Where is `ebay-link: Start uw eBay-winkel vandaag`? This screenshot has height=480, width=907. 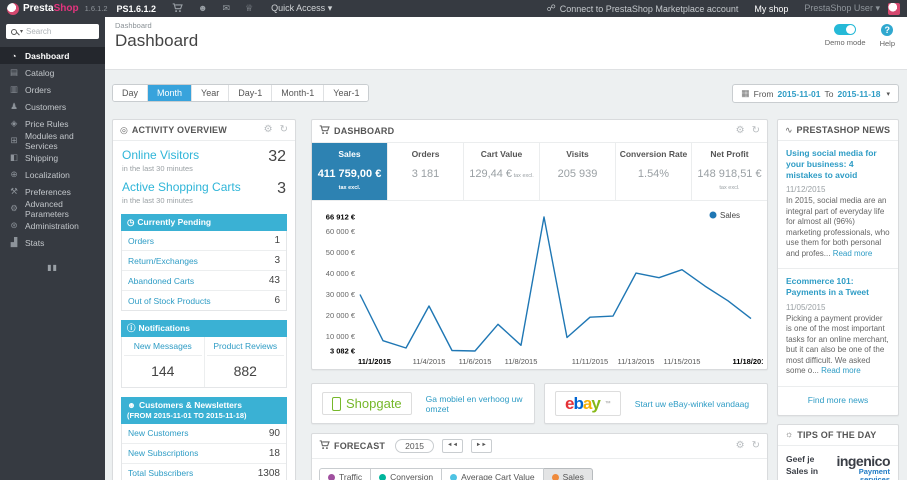
ebay-link: Start uw eBay-winkel vandaag is located at coordinates (692, 404).